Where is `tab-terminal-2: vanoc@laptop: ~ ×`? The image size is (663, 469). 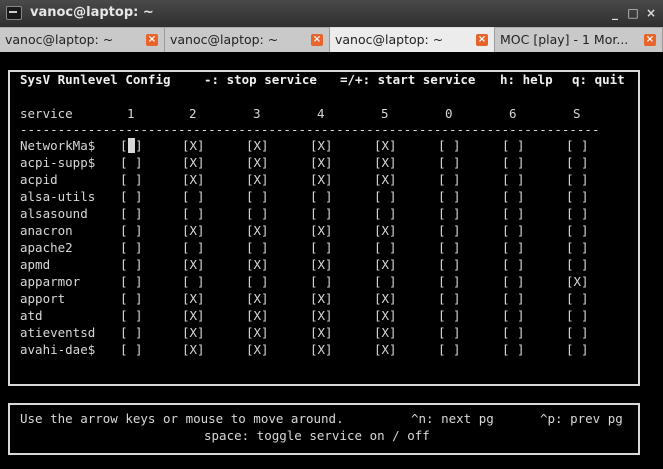 tab-terminal-2: vanoc@laptop: ~ × is located at coordinates (247, 39).